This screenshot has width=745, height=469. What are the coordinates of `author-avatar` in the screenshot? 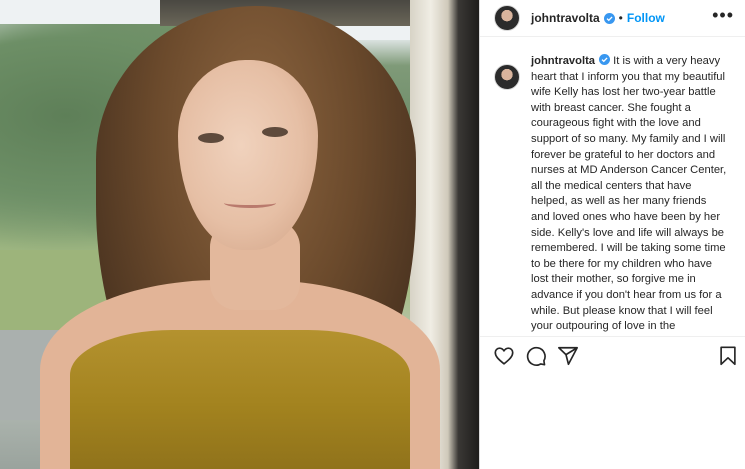 It's located at (507, 18).